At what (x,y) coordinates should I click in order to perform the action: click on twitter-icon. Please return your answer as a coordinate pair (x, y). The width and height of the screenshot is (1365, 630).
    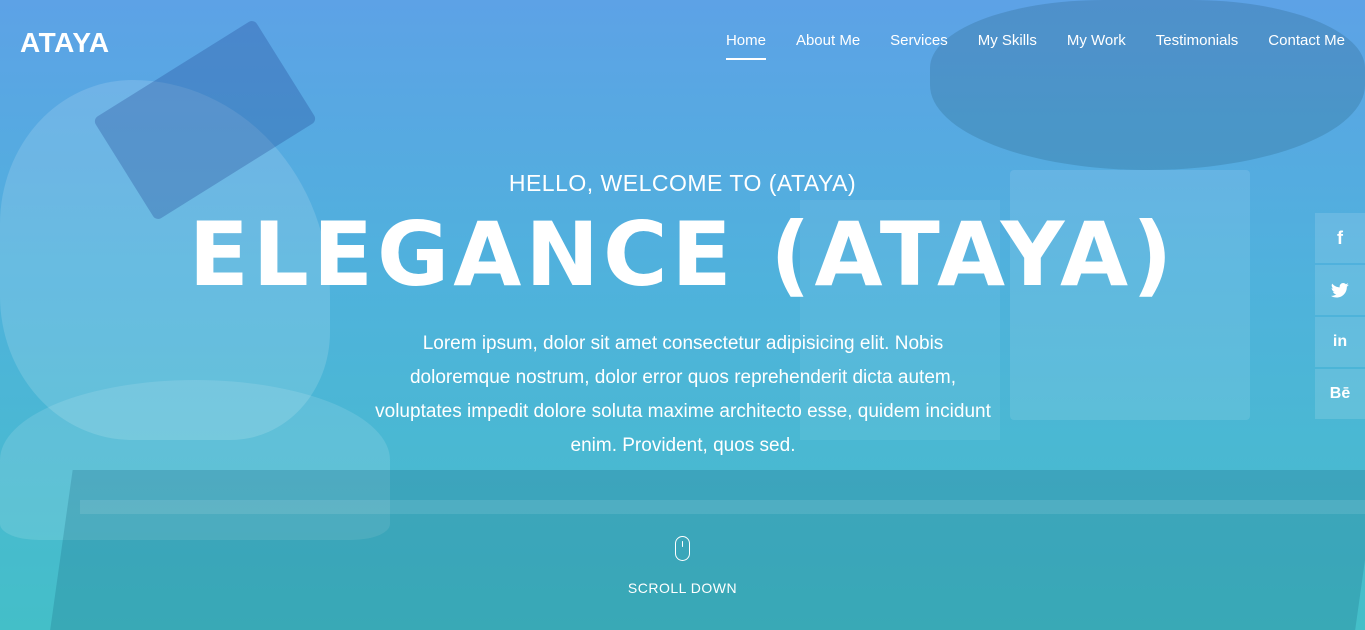
    Looking at the image, I should click on (1340, 289).